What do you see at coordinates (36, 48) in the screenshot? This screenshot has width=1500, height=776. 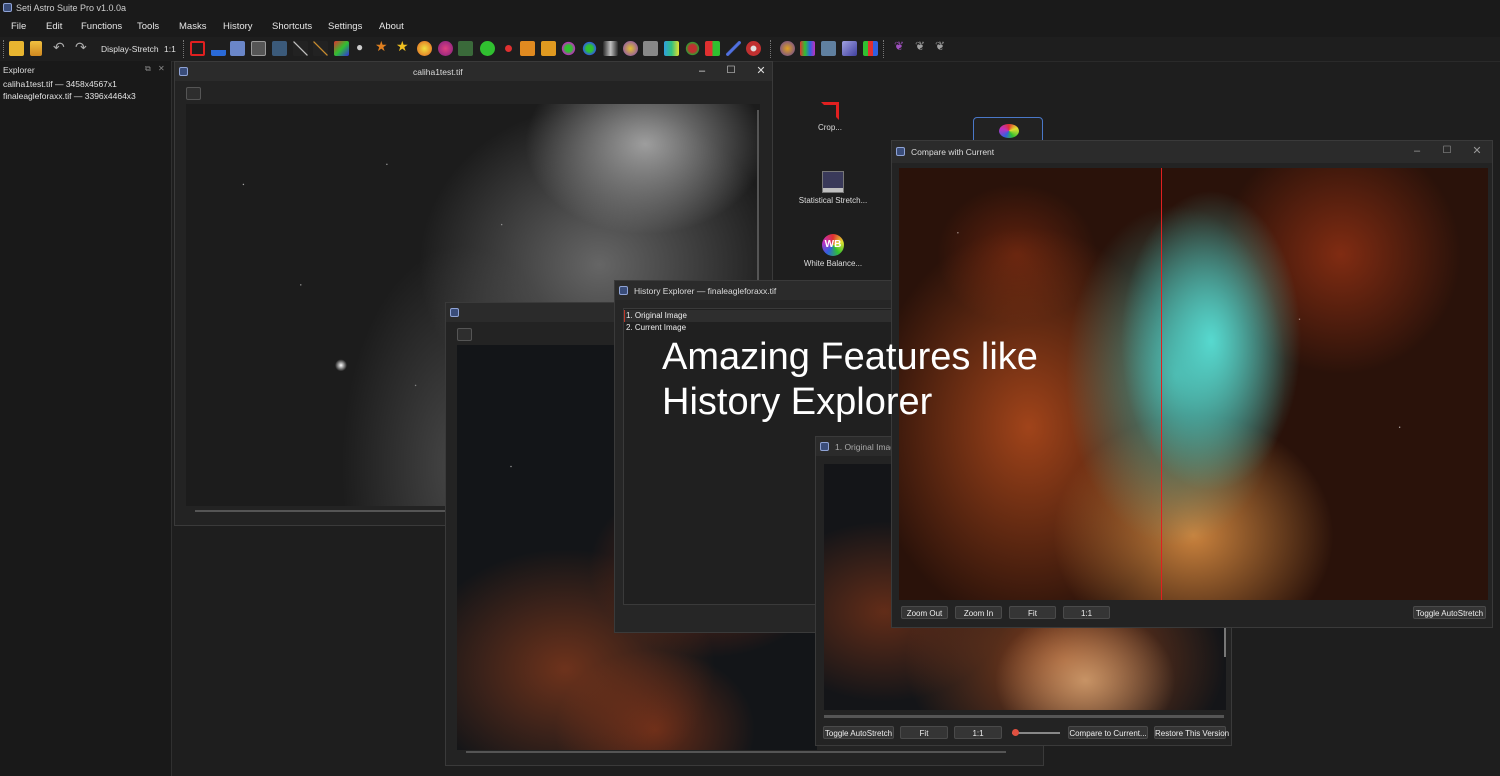 I see `save-icon` at bounding box center [36, 48].